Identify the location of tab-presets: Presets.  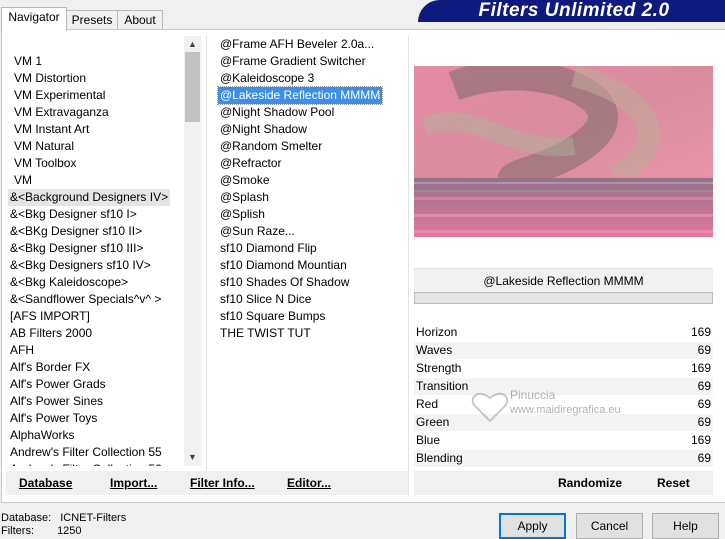
(92, 20).